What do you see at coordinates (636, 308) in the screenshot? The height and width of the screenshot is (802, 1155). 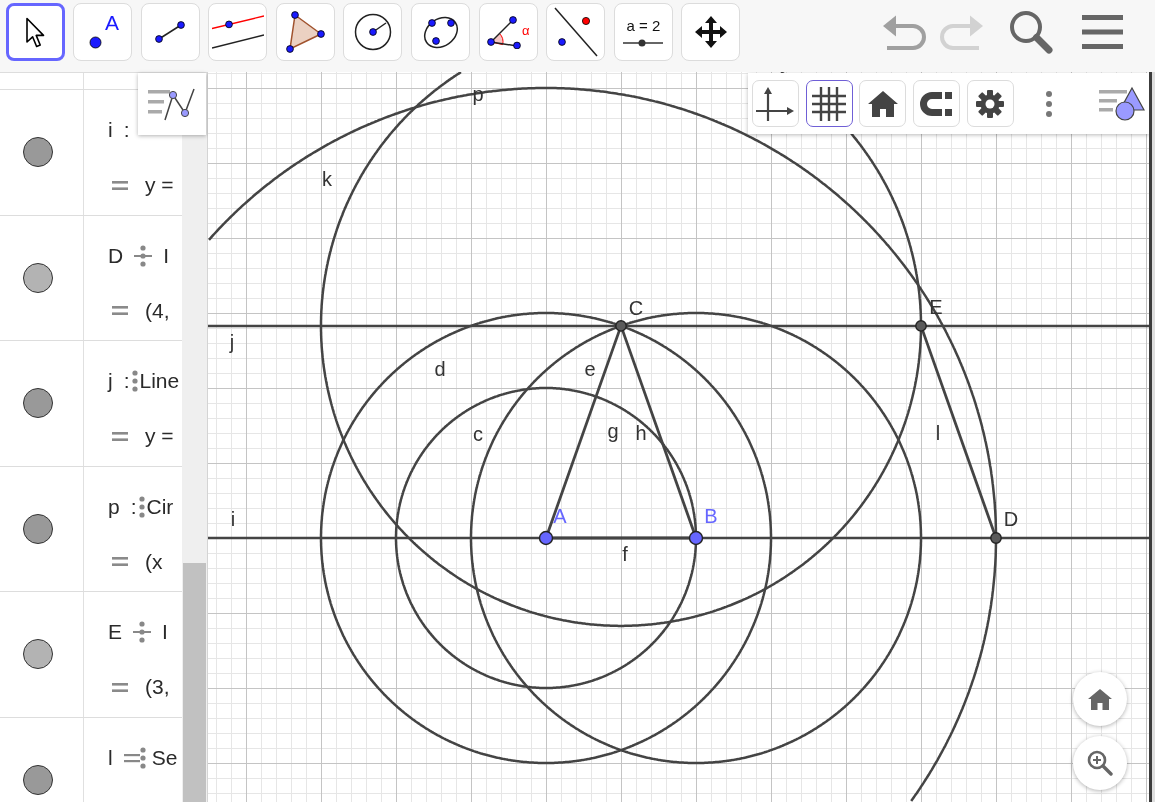 I see `point-label: C` at bounding box center [636, 308].